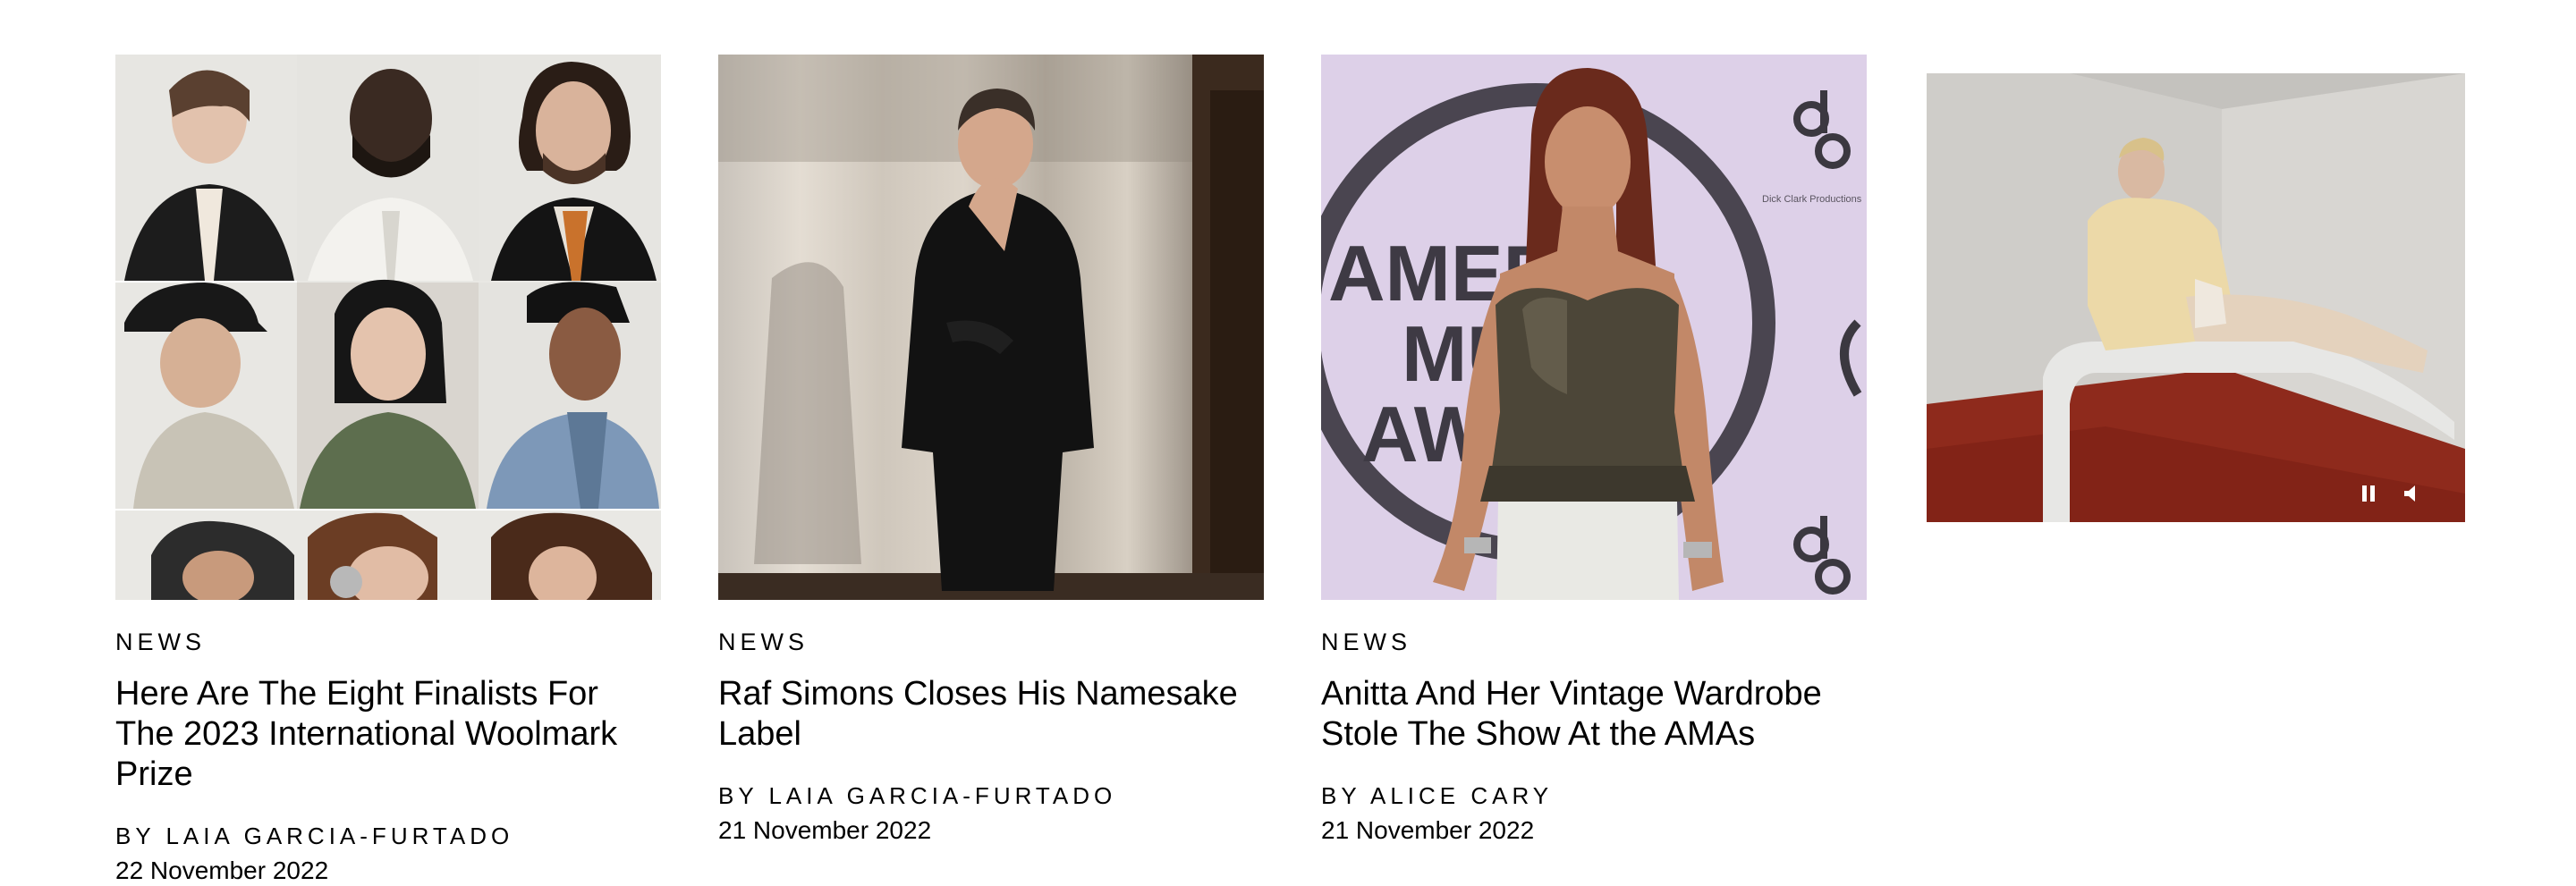 This screenshot has height=886, width=2576. Describe the element at coordinates (1594, 327) in the screenshot. I see `article-image-anitta-amas: AMER MU AW Dick Clark Productions` at that location.